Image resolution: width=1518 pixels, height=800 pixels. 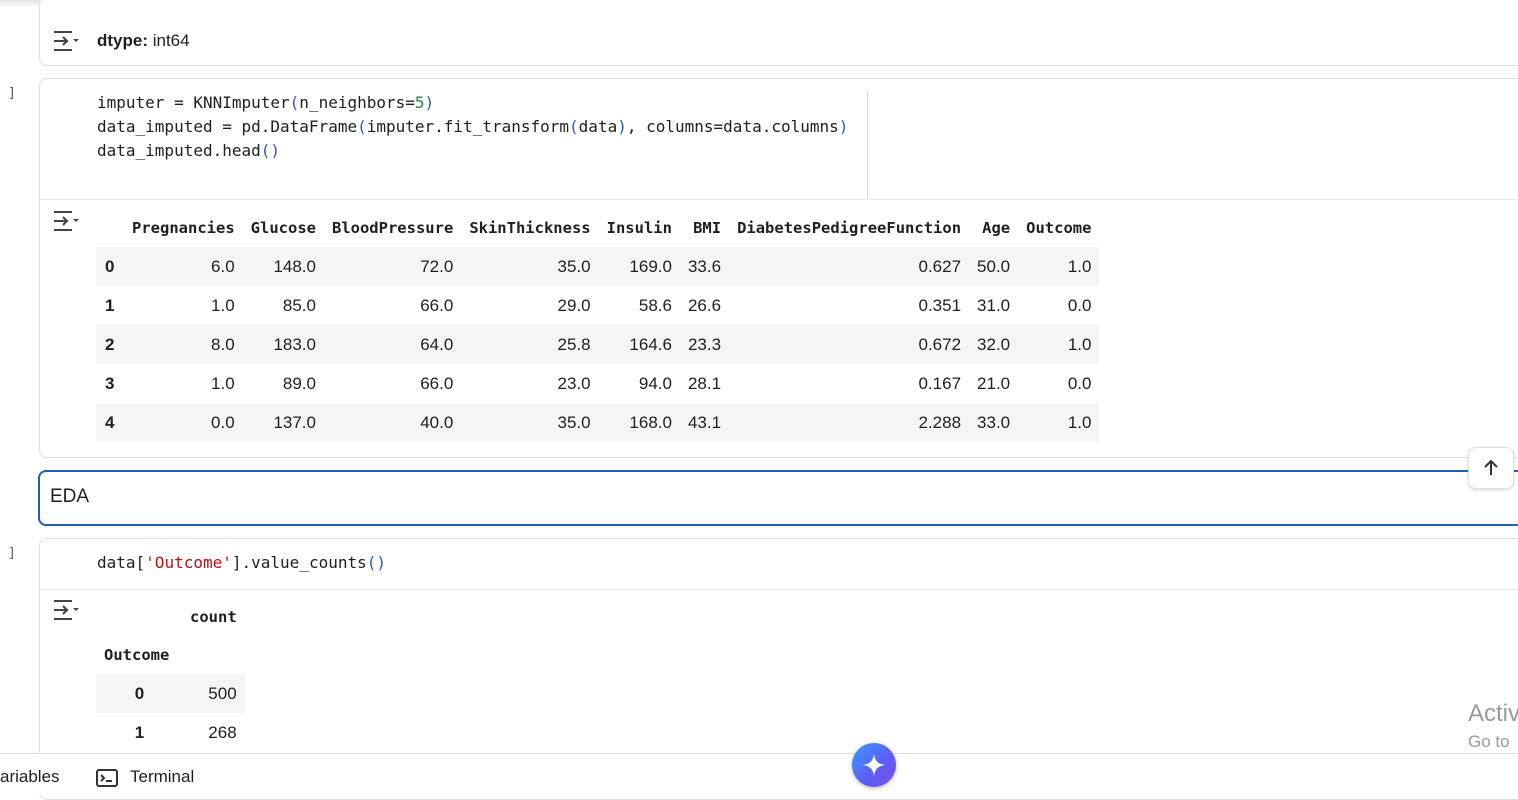 I want to click on column-header: Insulin, so click(x=639, y=228).